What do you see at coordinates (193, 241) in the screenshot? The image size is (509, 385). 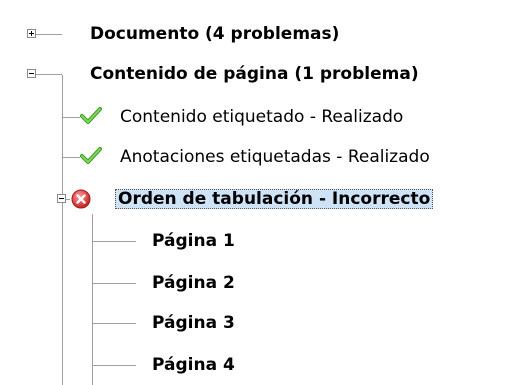 I see `tree-item-pagina-1: Página 1` at bounding box center [193, 241].